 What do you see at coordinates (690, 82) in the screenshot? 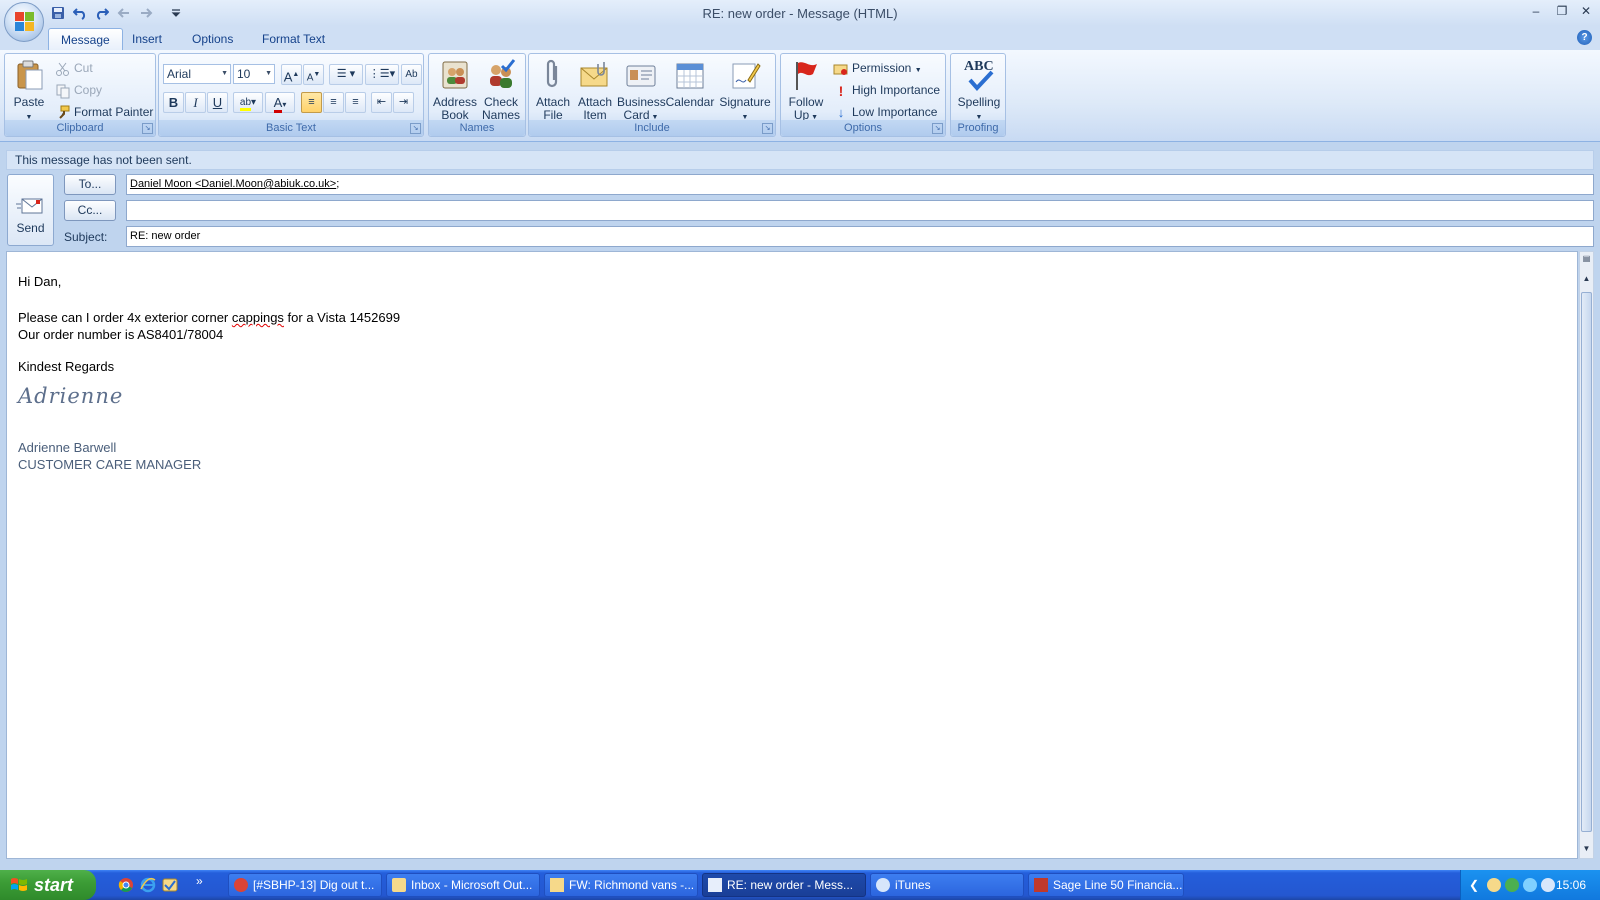
I see `calendar-button: Calendar` at bounding box center [690, 82].